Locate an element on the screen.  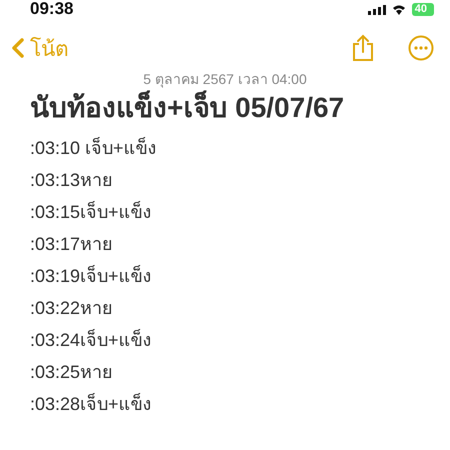
more-icon is located at coordinates (421, 48).